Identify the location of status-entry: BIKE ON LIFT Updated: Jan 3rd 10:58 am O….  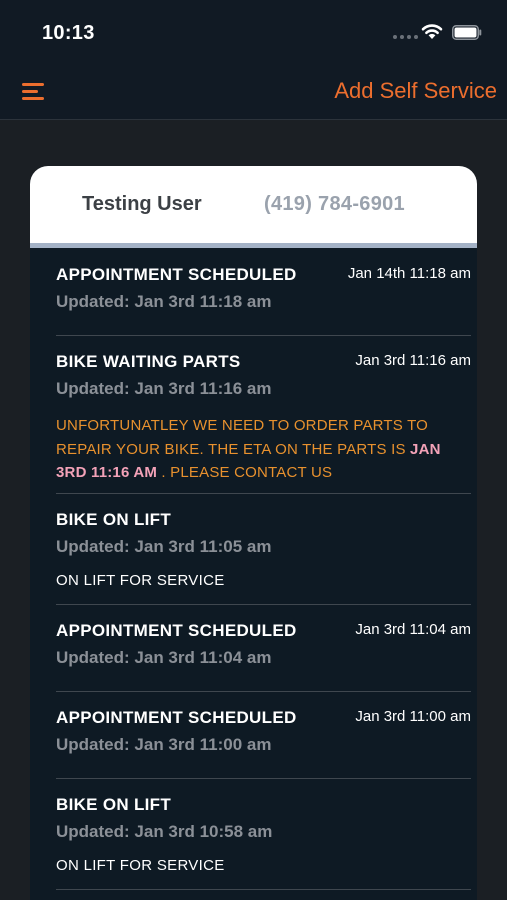
(263, 834).